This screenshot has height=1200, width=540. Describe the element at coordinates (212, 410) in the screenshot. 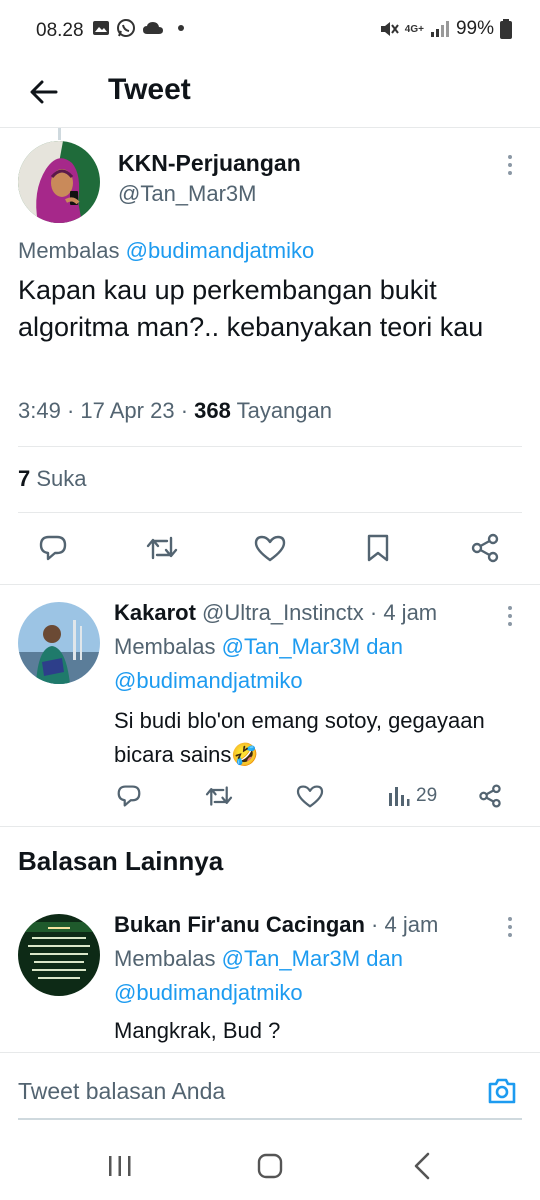

I see `views-count: 368` at that location.